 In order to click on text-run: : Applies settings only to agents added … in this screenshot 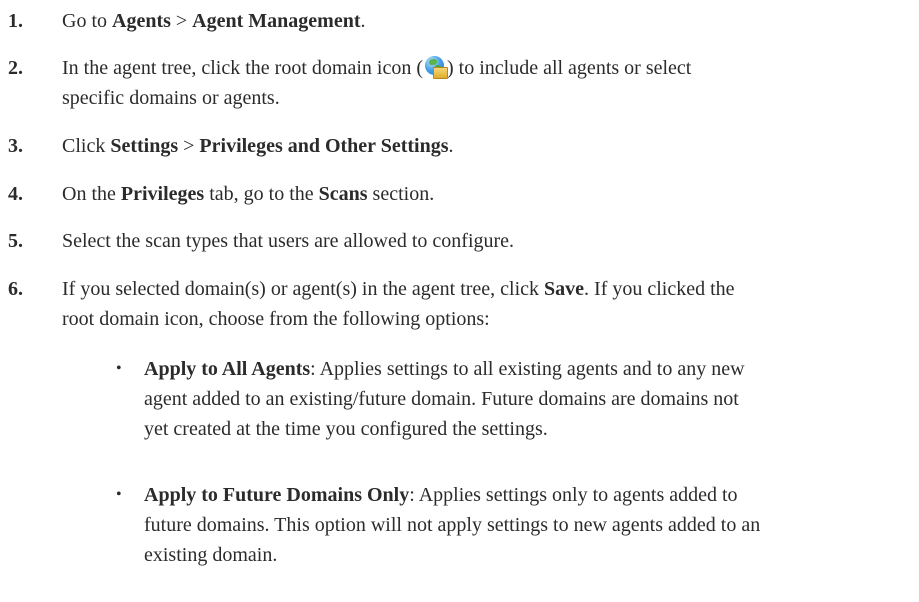, I will do `click(573, 495)`.